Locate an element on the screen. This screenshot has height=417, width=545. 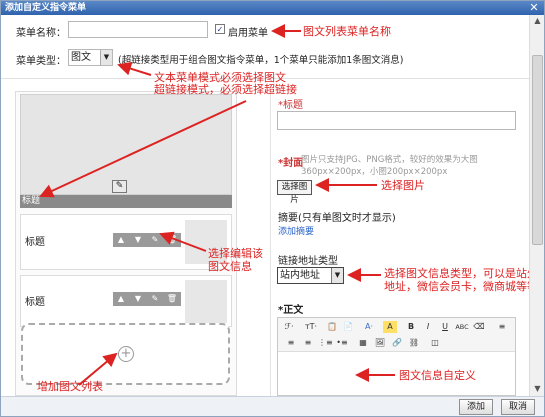
font-size-icon: ᴛT· is located at coordinates (311, 327).